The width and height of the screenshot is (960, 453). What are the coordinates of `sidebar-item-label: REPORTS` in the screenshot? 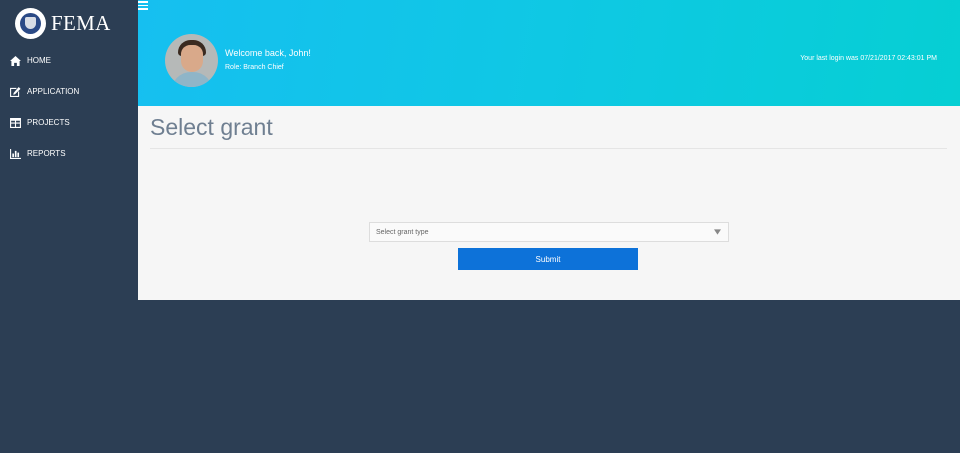 It's located at (46, 153).